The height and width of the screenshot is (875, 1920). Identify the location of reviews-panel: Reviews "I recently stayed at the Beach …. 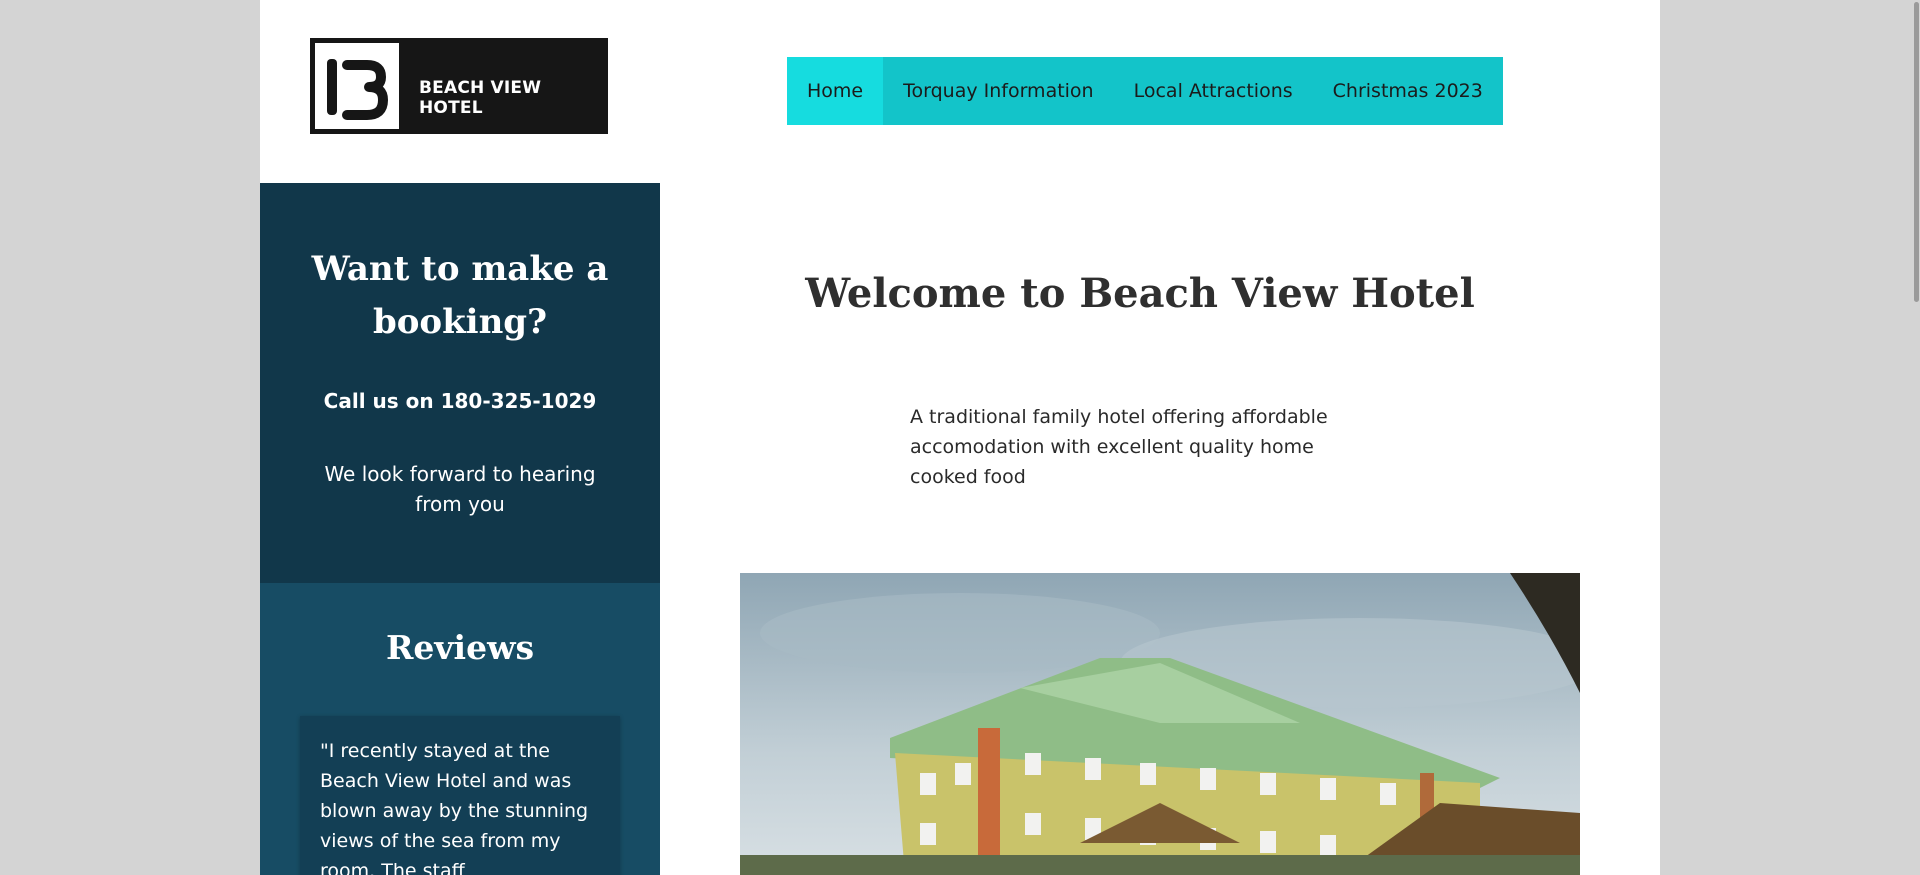
(460, 729).